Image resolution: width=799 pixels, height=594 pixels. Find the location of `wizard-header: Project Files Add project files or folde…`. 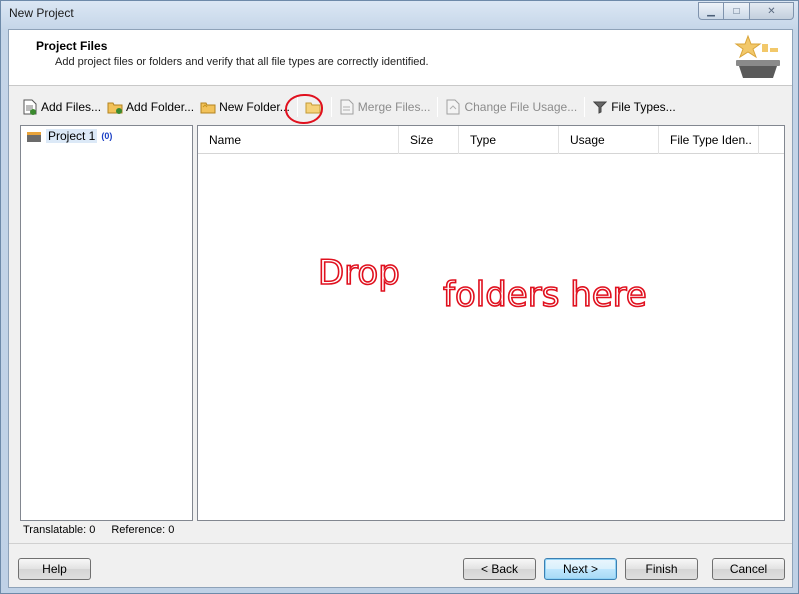

wizard-header: Project Files Add project files or folde… is located at coordinates (400, 58).